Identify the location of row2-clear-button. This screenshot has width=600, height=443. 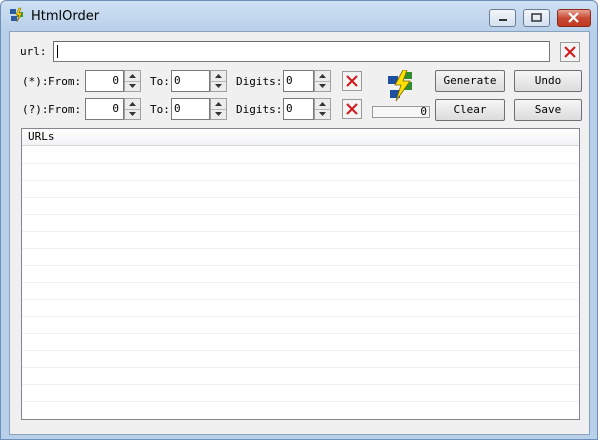
(352, 109).